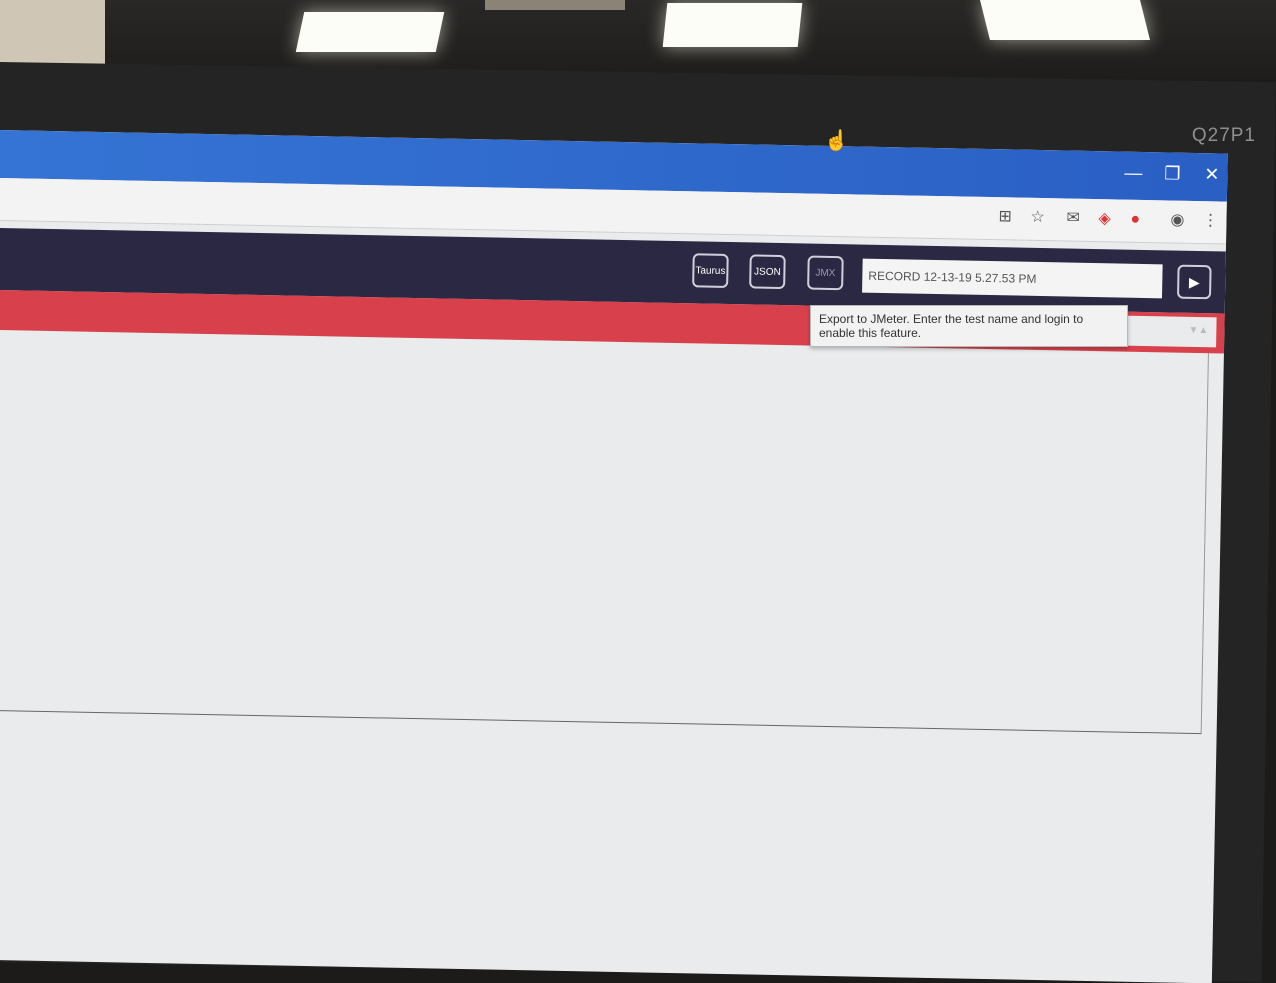 The image size is (1276, 983). What do you see at coordinates (1210, 220) in the screenshot?
I see `menu-icon: ⋮` at bounding box center [1210, 220].